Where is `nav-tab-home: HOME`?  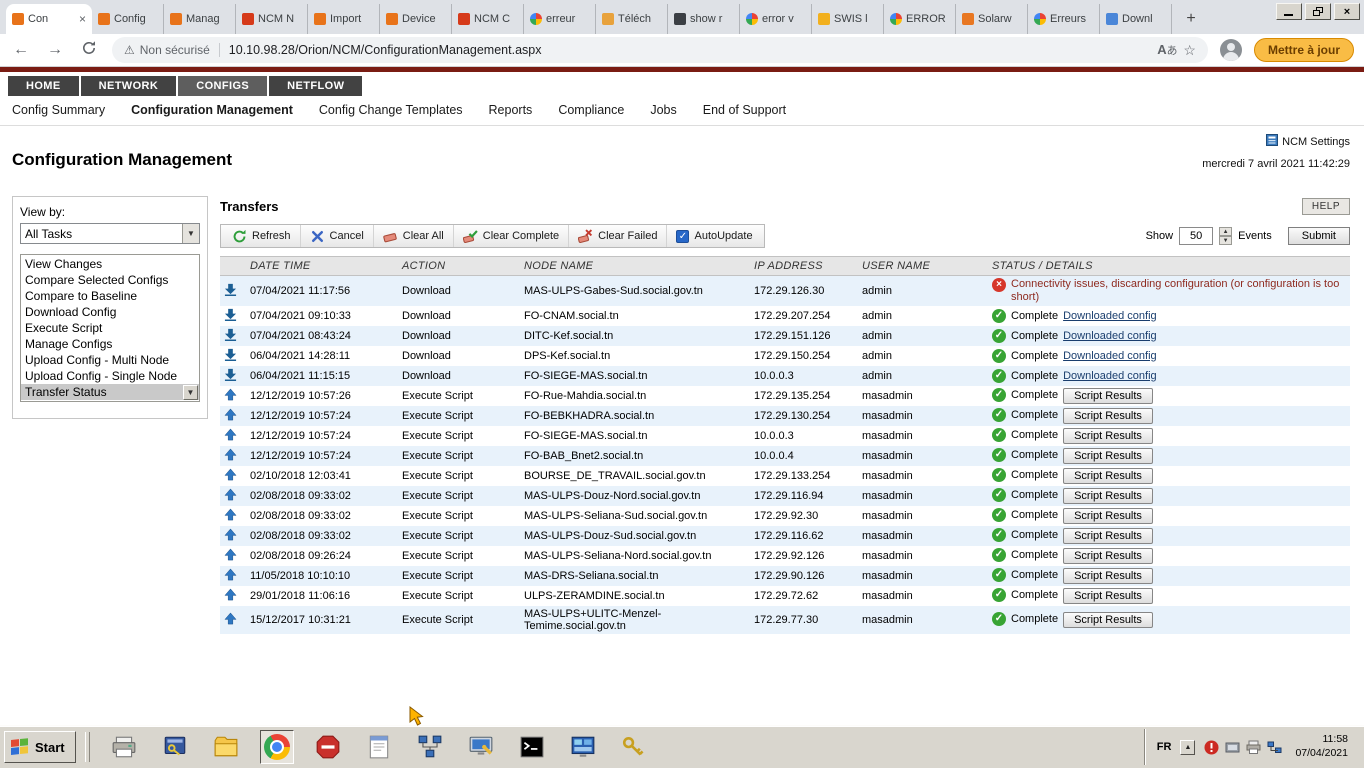 nav-tab-home: HOME is located at coordinates (43, 86).